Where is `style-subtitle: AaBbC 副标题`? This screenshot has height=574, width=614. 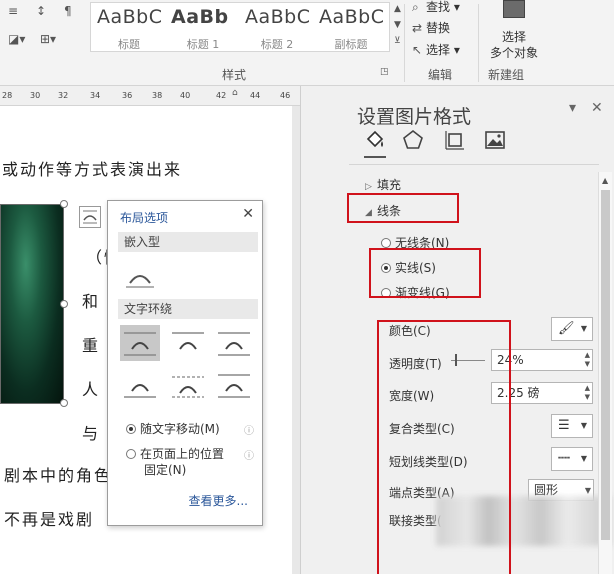
style-subtitle: AaBbC 副标题 is located at coordinates (351, 28).